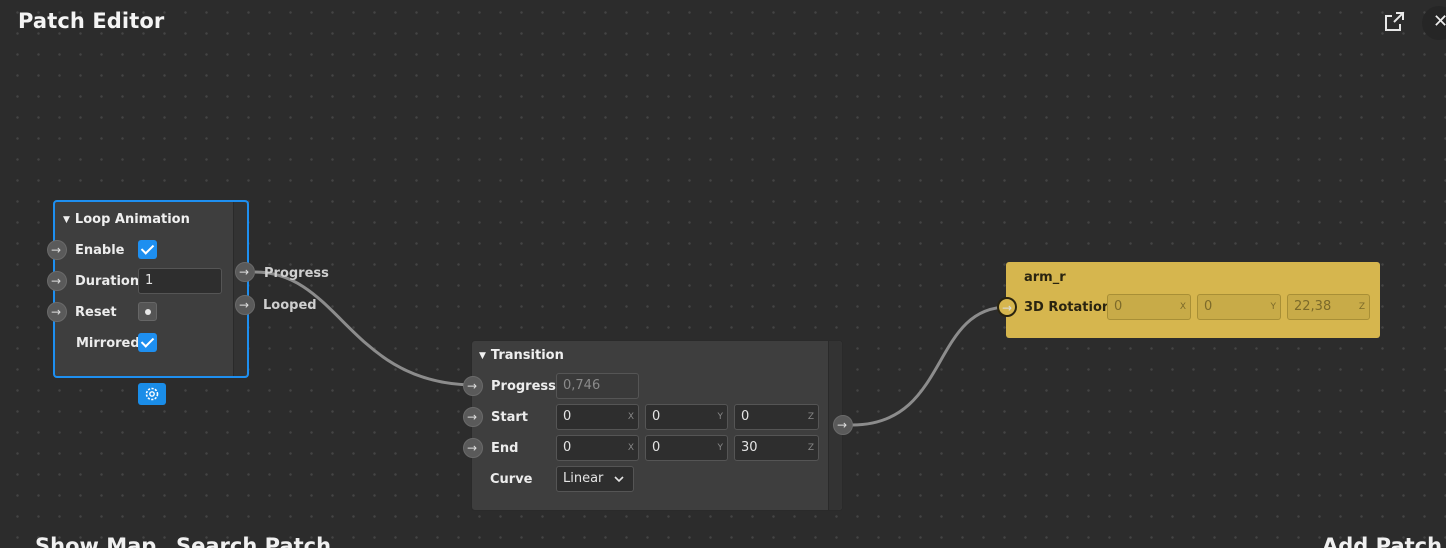 The image size is (1446, 548). What do you see at coordinates (1382, 541) in the screenshot?
I see `add-patch-button: Add Patch` at bounding box center [1382, 541].